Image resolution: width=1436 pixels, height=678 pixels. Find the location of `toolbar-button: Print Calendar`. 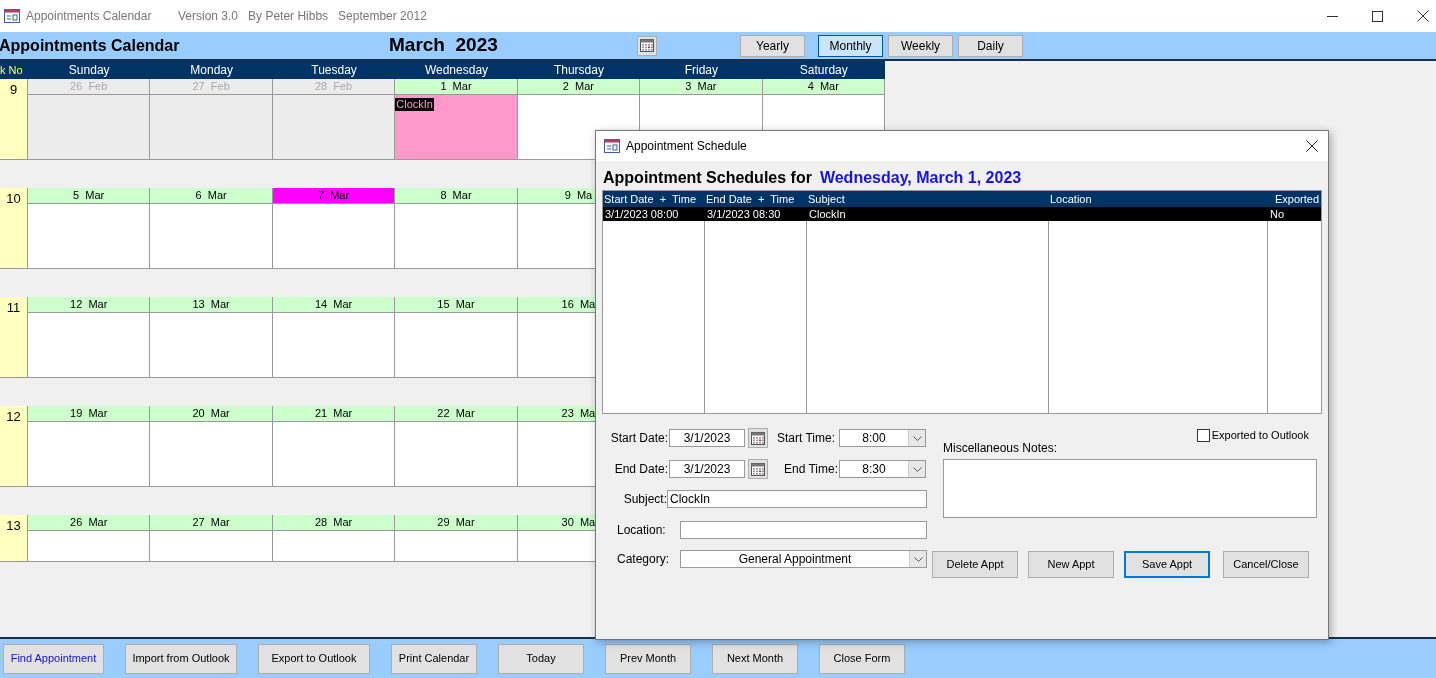

toolbar-button: Print Calendar is located at coordinates (434, 658).